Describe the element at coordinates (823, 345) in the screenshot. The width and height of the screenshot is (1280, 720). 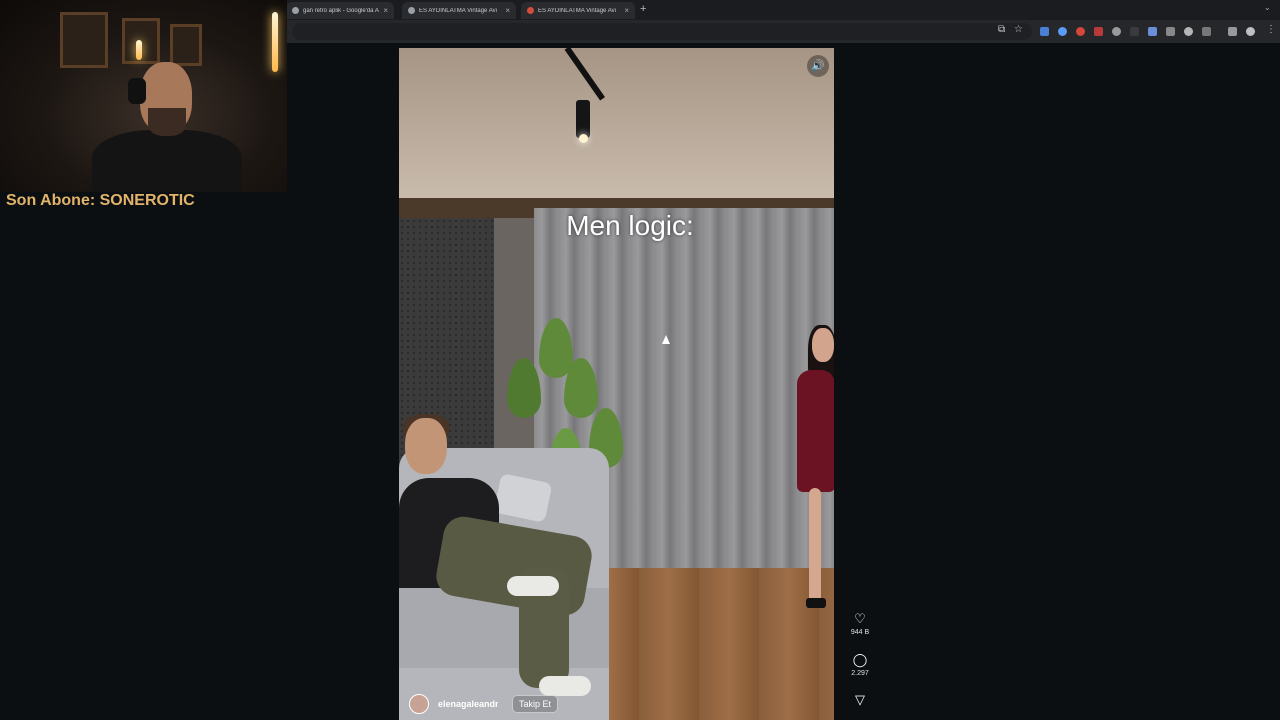
I see `woman-head` at that location.